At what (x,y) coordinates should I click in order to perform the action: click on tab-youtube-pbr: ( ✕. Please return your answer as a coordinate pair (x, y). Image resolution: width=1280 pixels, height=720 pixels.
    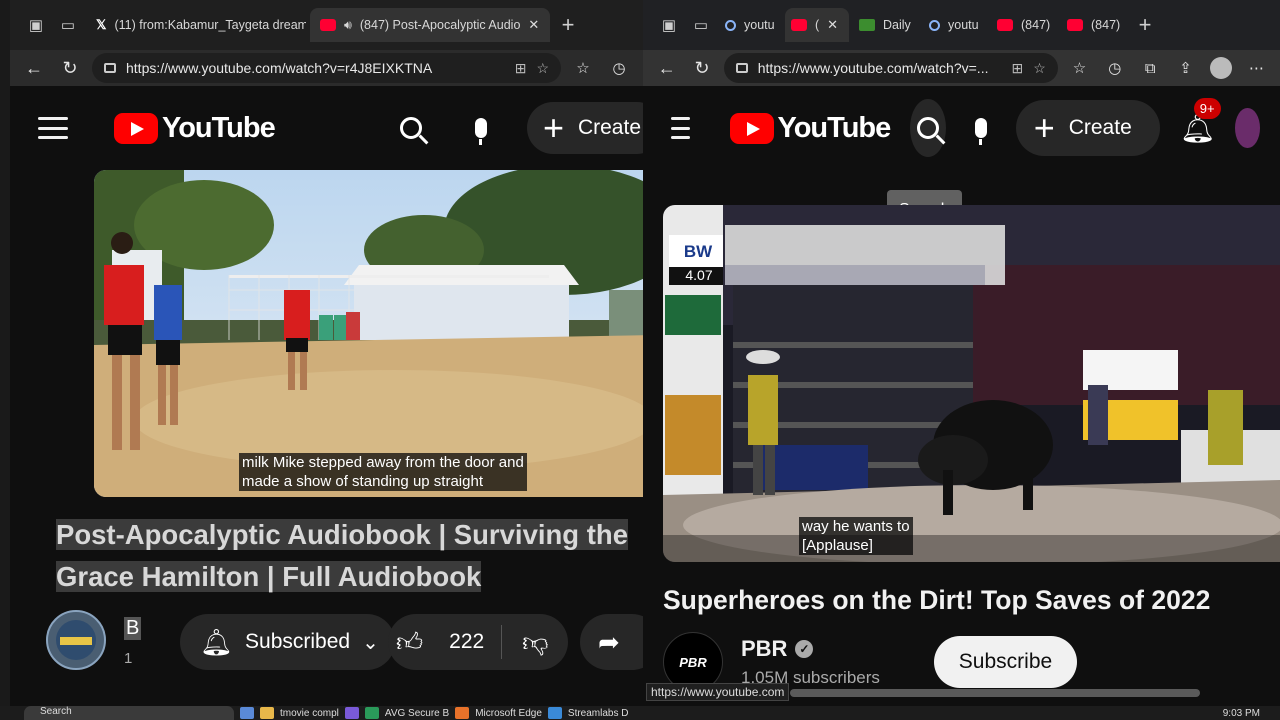
    Looking at the image, I should click on (817, 25).